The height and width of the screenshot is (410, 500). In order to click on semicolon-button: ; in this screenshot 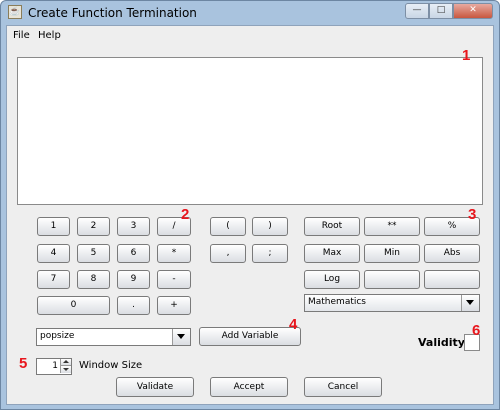, I will do `click(270, 253)`.